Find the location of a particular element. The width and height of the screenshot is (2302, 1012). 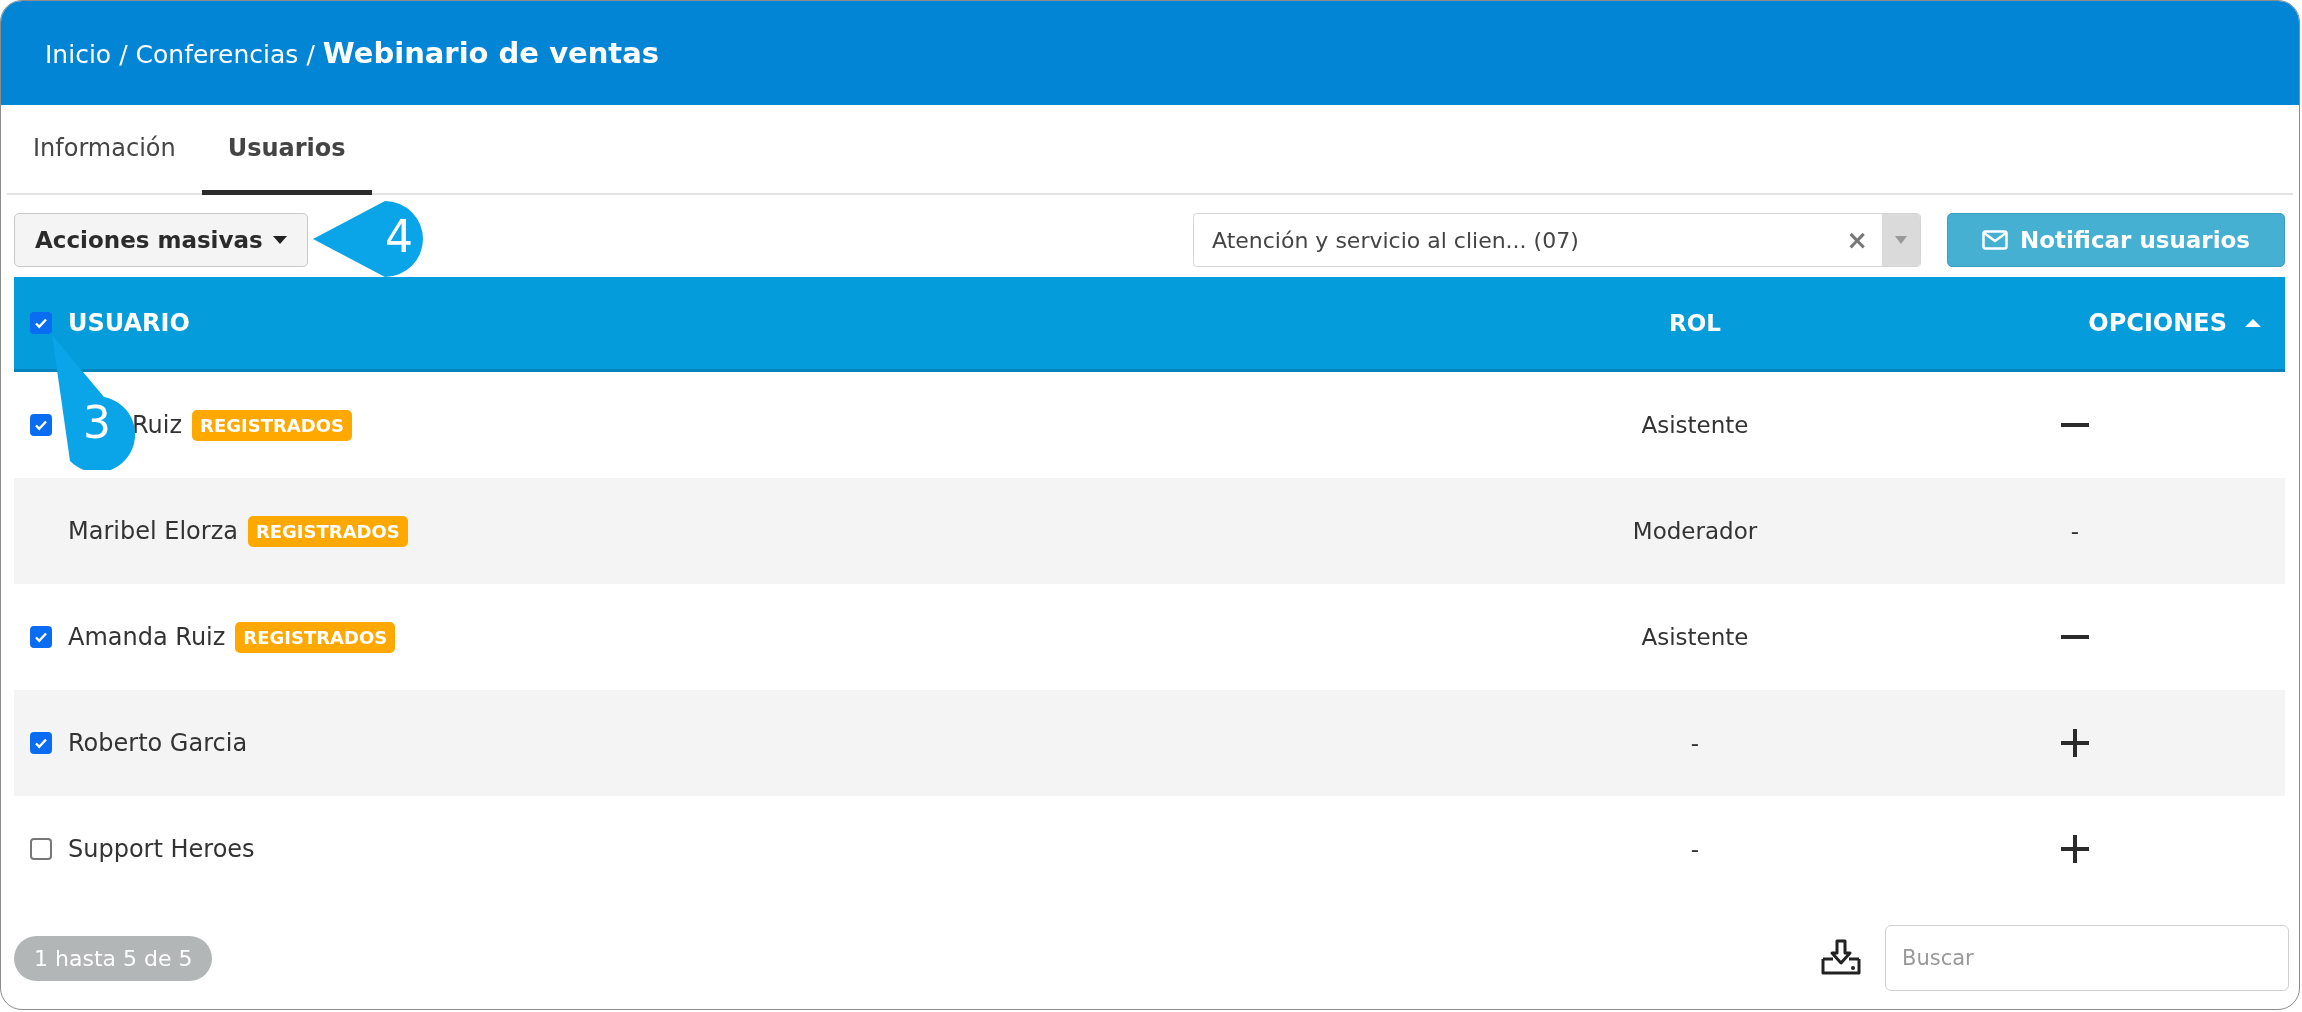

bulk-actions-dropdown: Acciones masivas is located at coordinates (161, 240).